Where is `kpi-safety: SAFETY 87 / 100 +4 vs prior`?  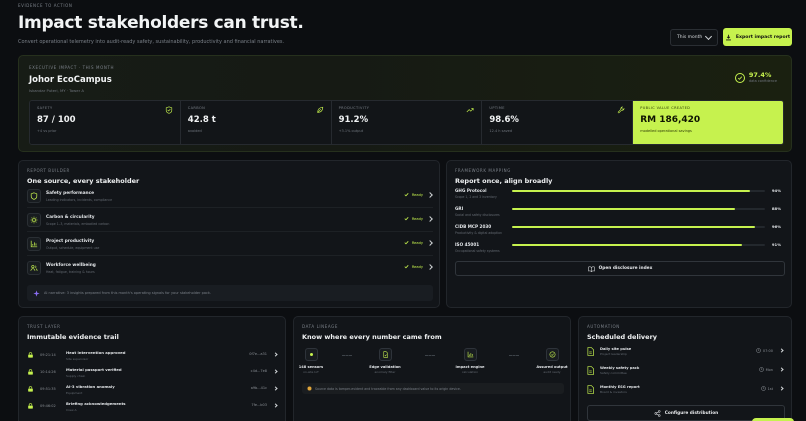
kpi-safety: SAFETY 87 / 100 +4 vs prior is located at coordinates (105, 122).